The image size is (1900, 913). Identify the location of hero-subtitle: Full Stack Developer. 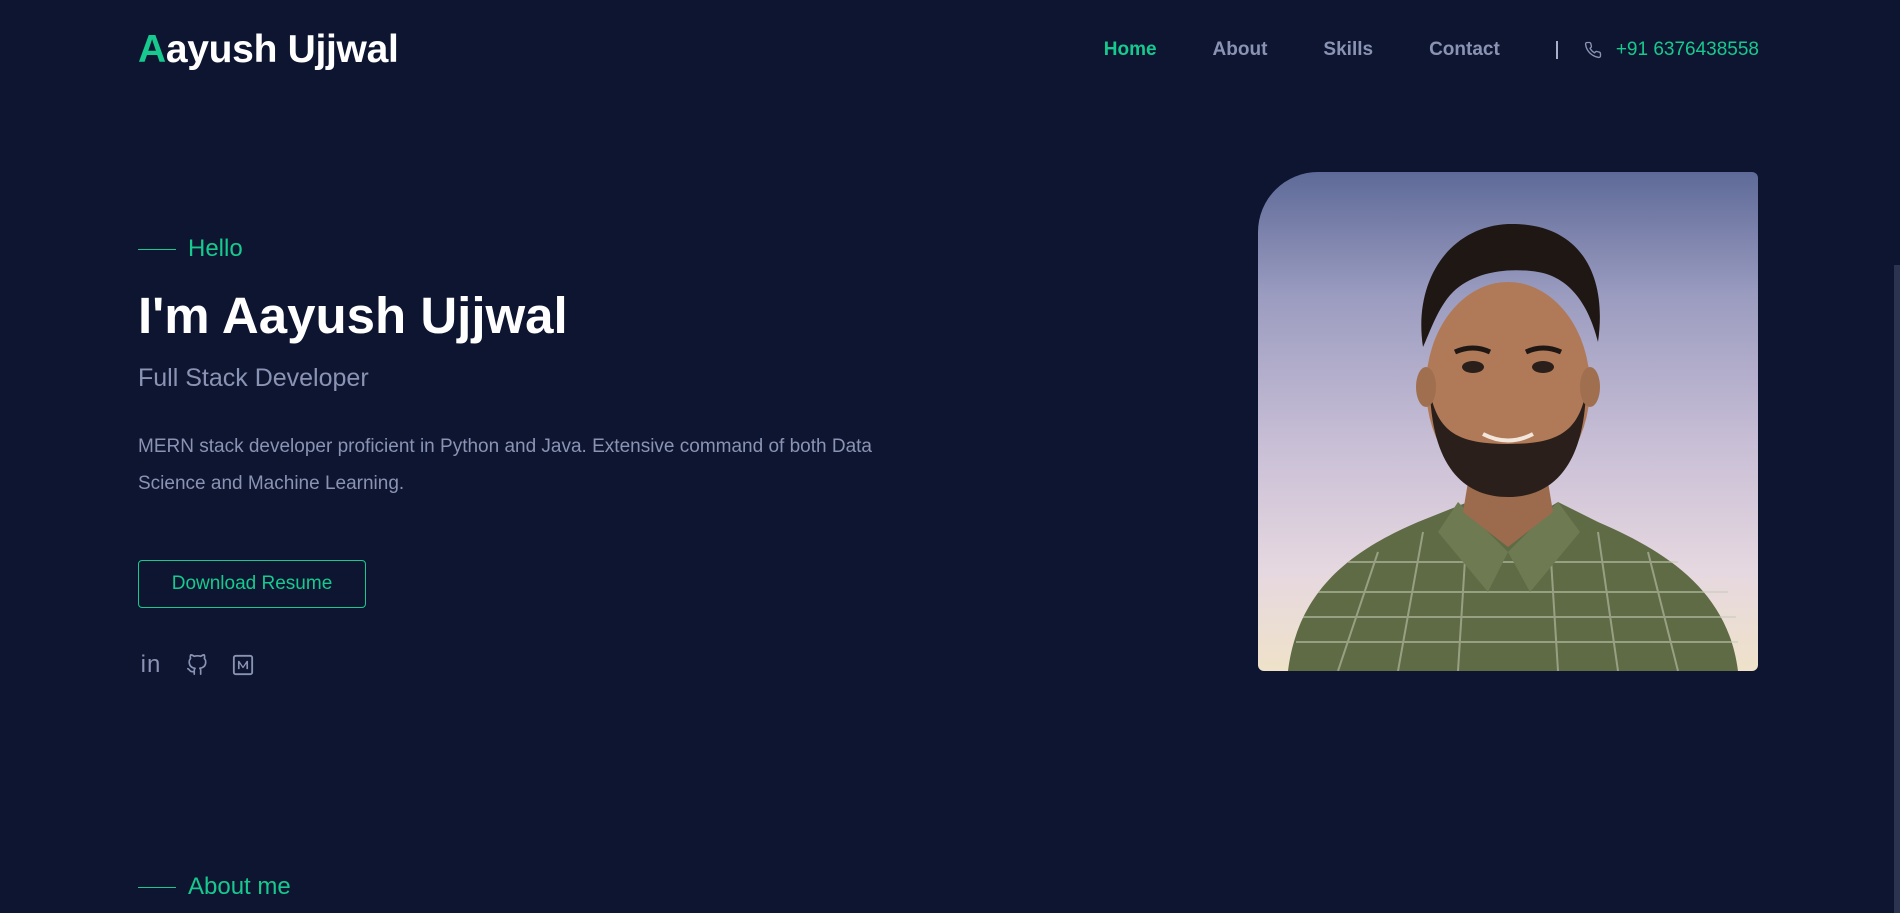
(253, 378).